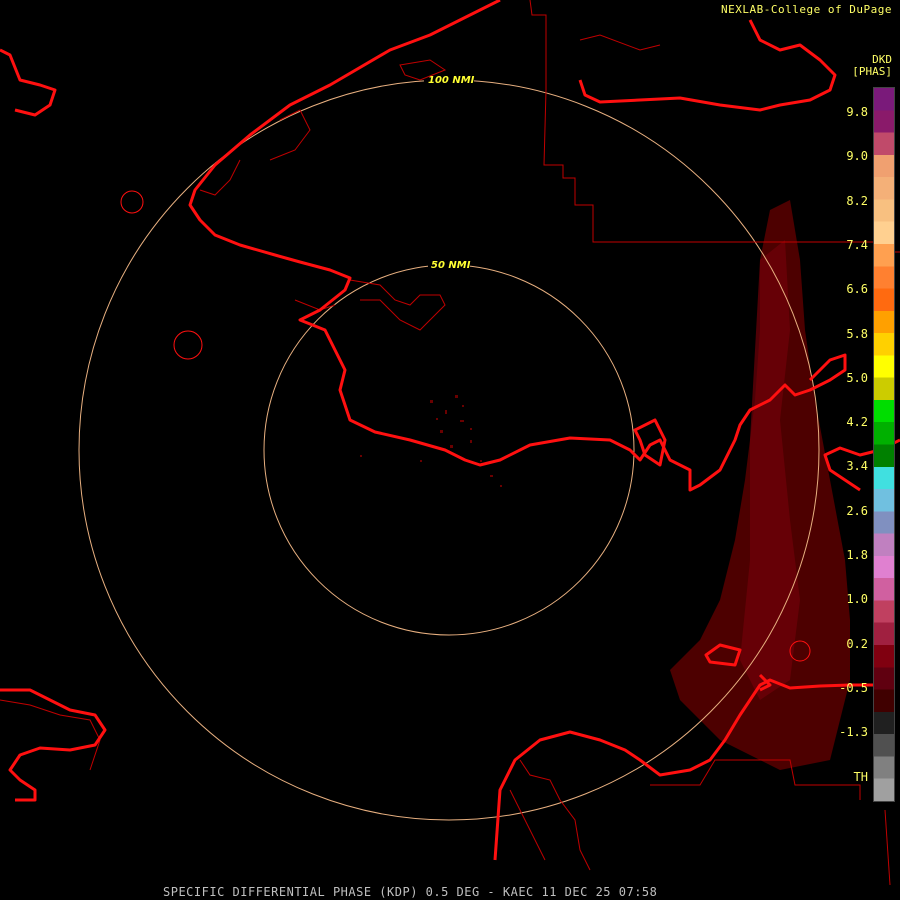 The height and width of the screenshot is (900, 900). What do you see at coordinates (857, 510) in the screenshot?
I see `legend-tick: 2.6` at bounding box center [857, 510].